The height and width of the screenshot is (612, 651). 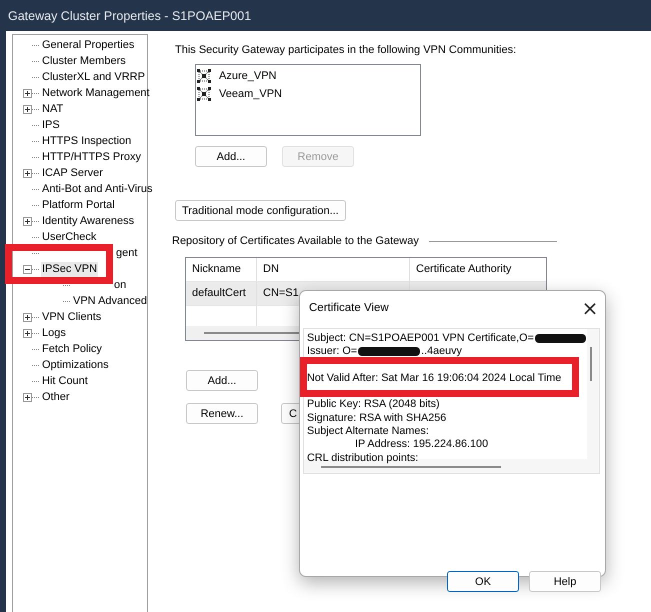 What do you see at coordinates (295, 241) in the screenshot?
I see `group-caption: Repository of Certificates Available to the Gateway` at bounding box center [295, 241].